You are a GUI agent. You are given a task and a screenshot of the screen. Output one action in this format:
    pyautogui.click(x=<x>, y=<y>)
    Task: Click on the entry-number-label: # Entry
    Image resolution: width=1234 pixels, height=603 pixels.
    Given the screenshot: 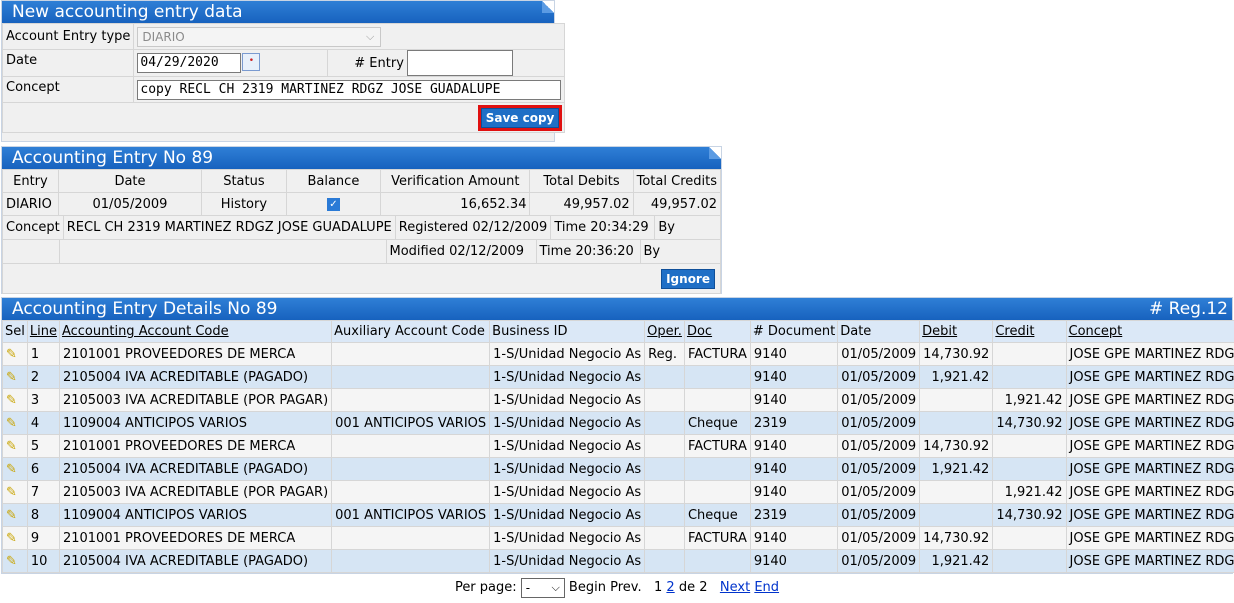 What is the action you would take?
    pyautogui.click(x=365, y=63)
    